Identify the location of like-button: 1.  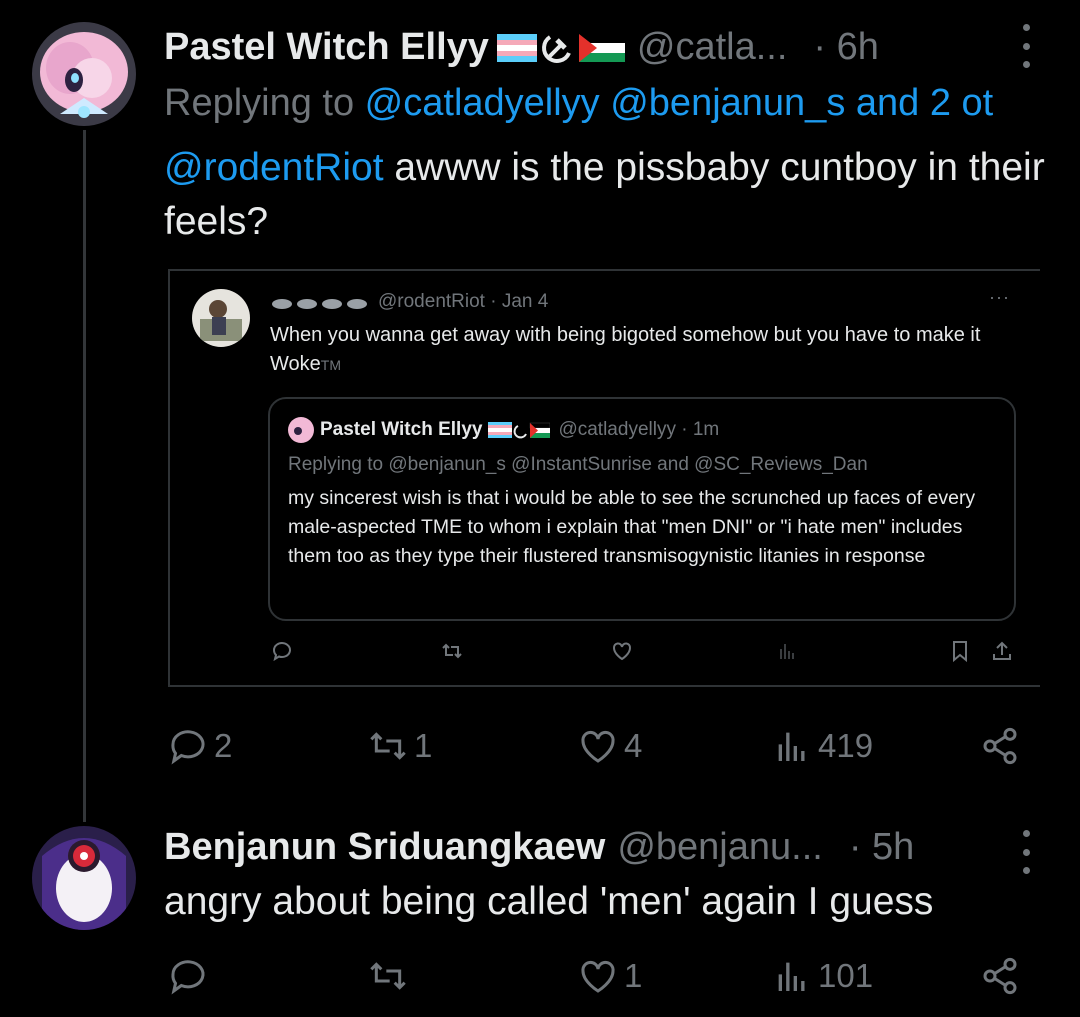
(610, 976).